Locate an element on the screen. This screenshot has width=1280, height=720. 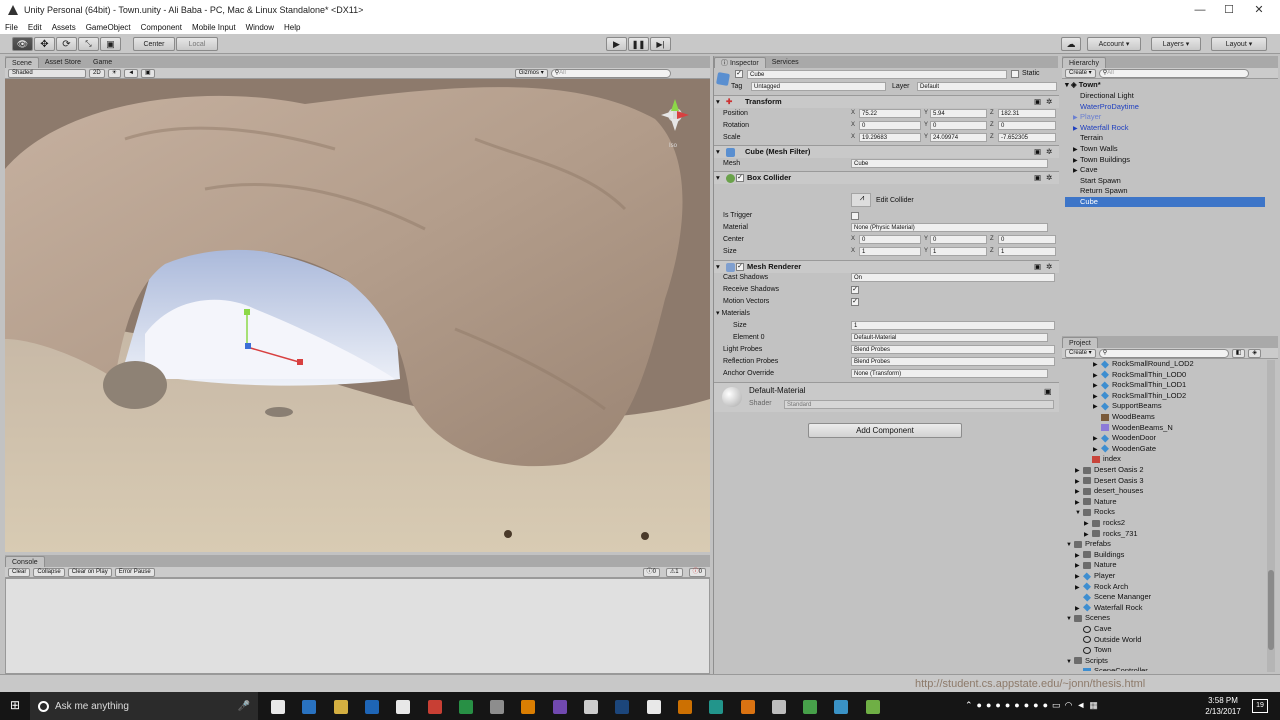
rect-tool-button: ▣ is located at coordinates (110, 44).